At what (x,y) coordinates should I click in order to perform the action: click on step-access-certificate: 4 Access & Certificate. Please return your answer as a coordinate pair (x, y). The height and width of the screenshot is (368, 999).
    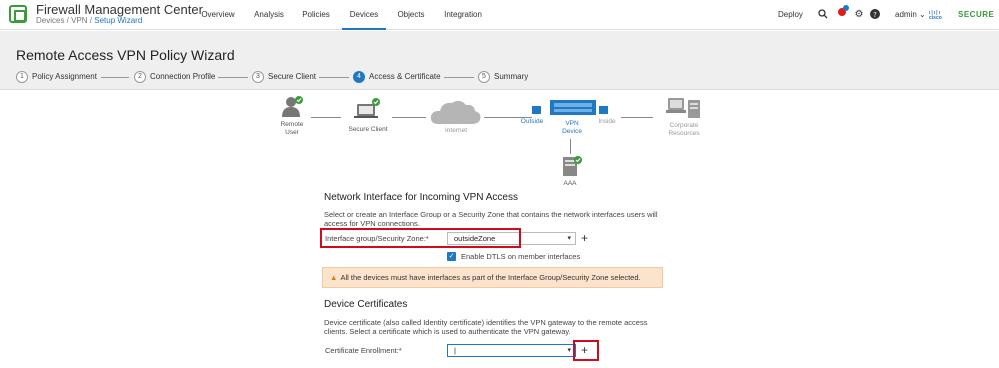
    Looking at the image, I should click on (397, 77).